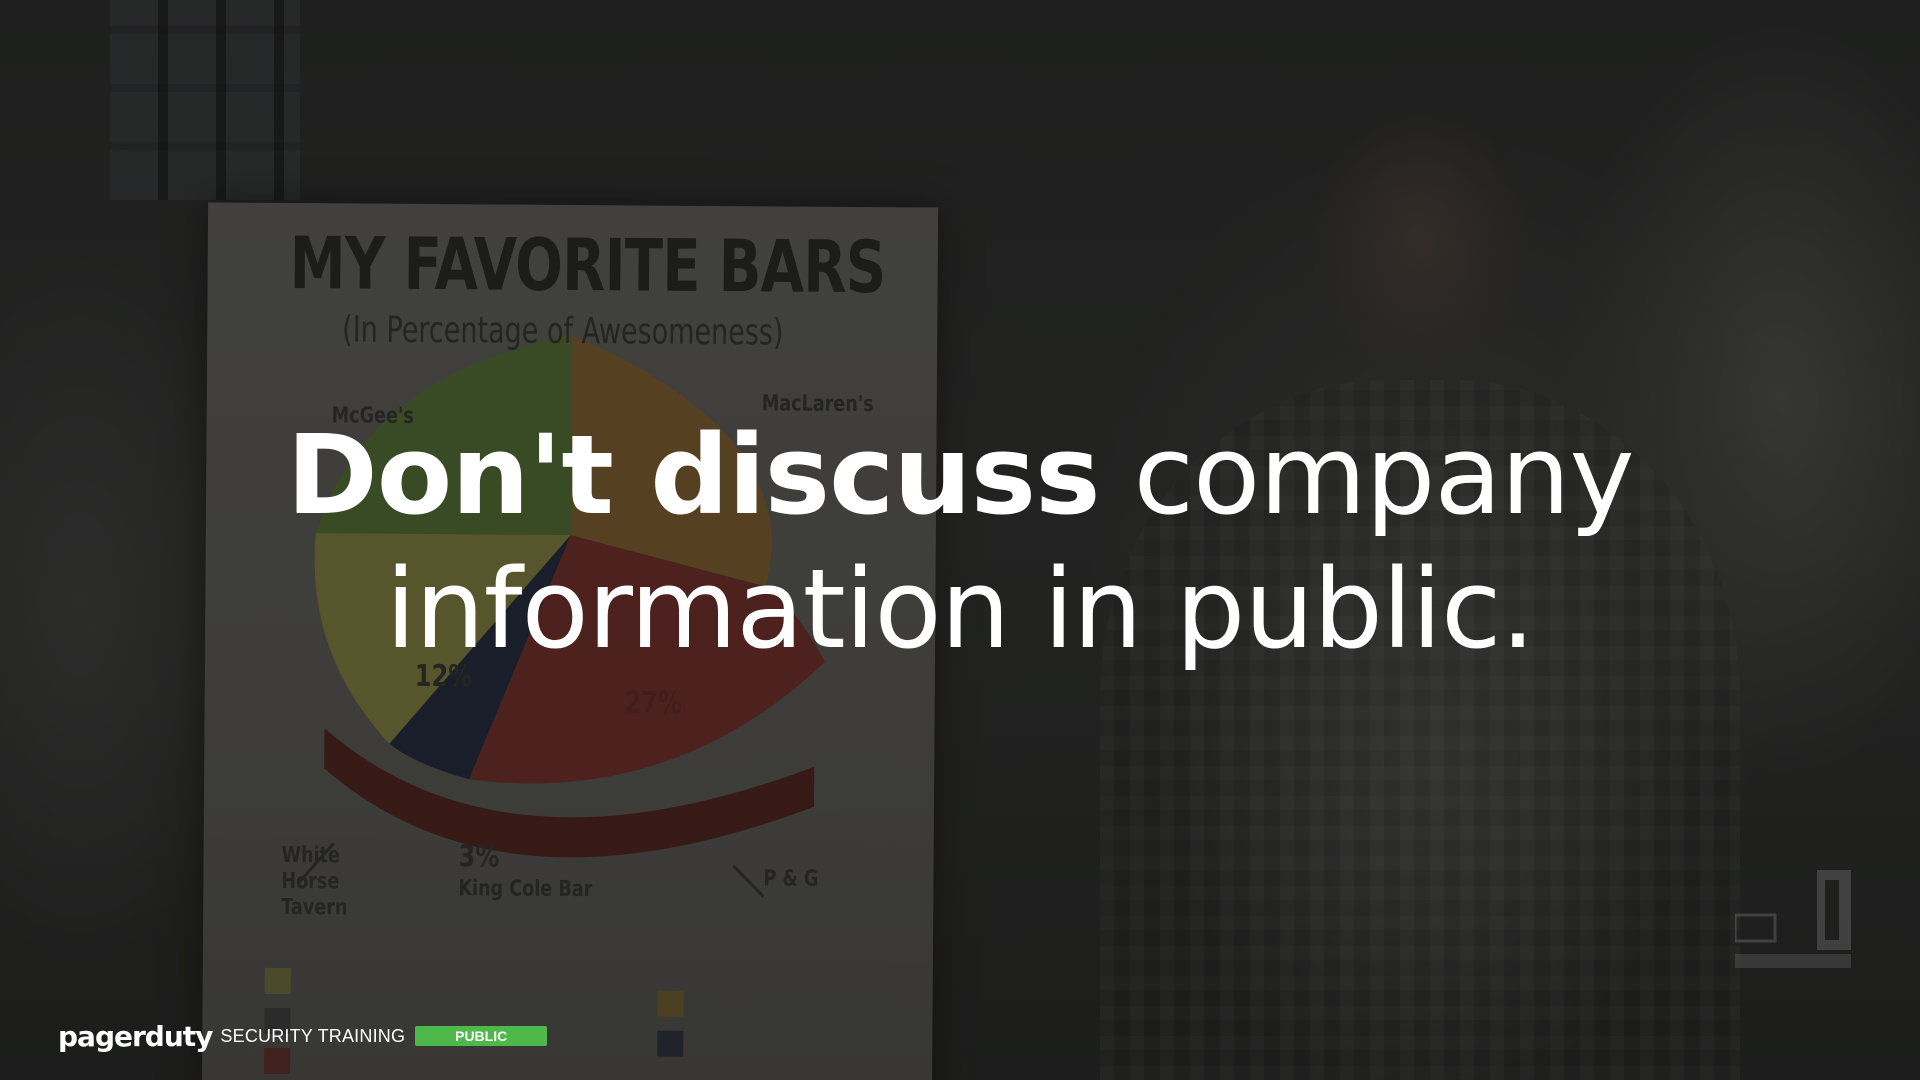 The height and width of the screenshot is (1080, 1920). I want to click on headline-bold-text: Don't discuss, so click(693, 475).